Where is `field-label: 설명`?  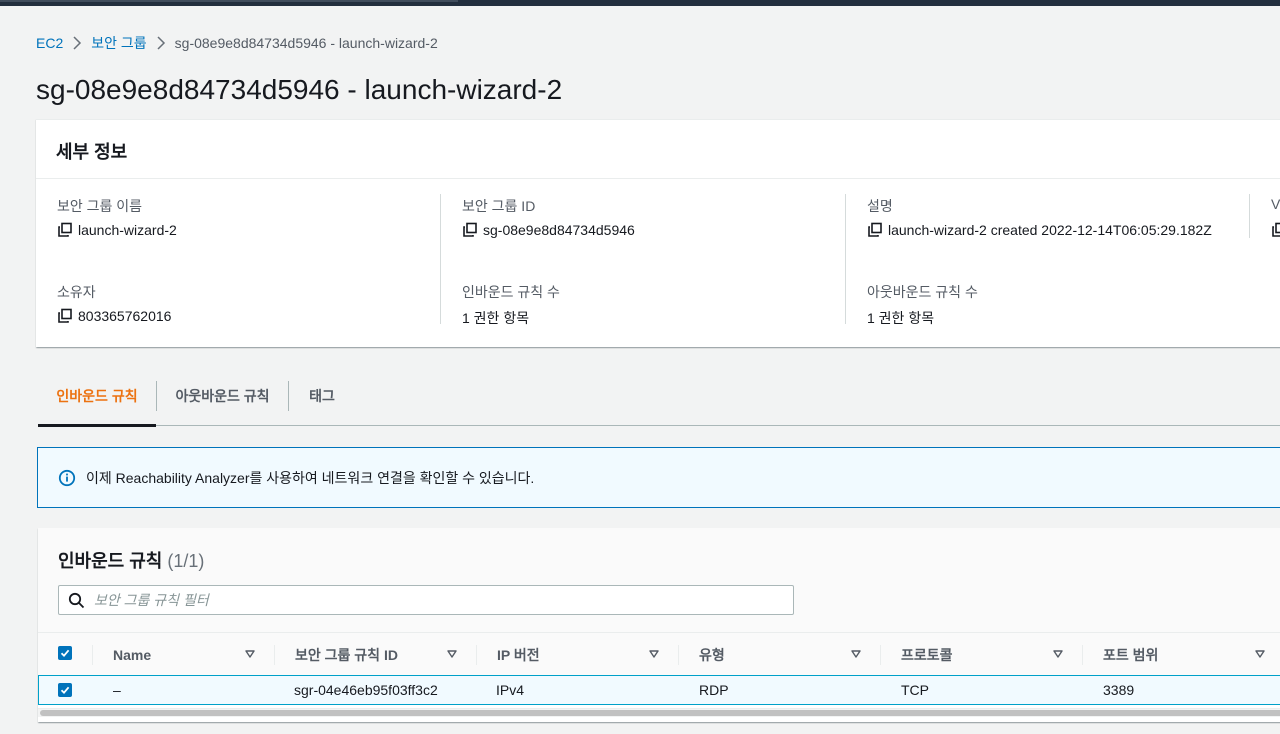
field-label: 설명 is located at coordinates (880, 206).